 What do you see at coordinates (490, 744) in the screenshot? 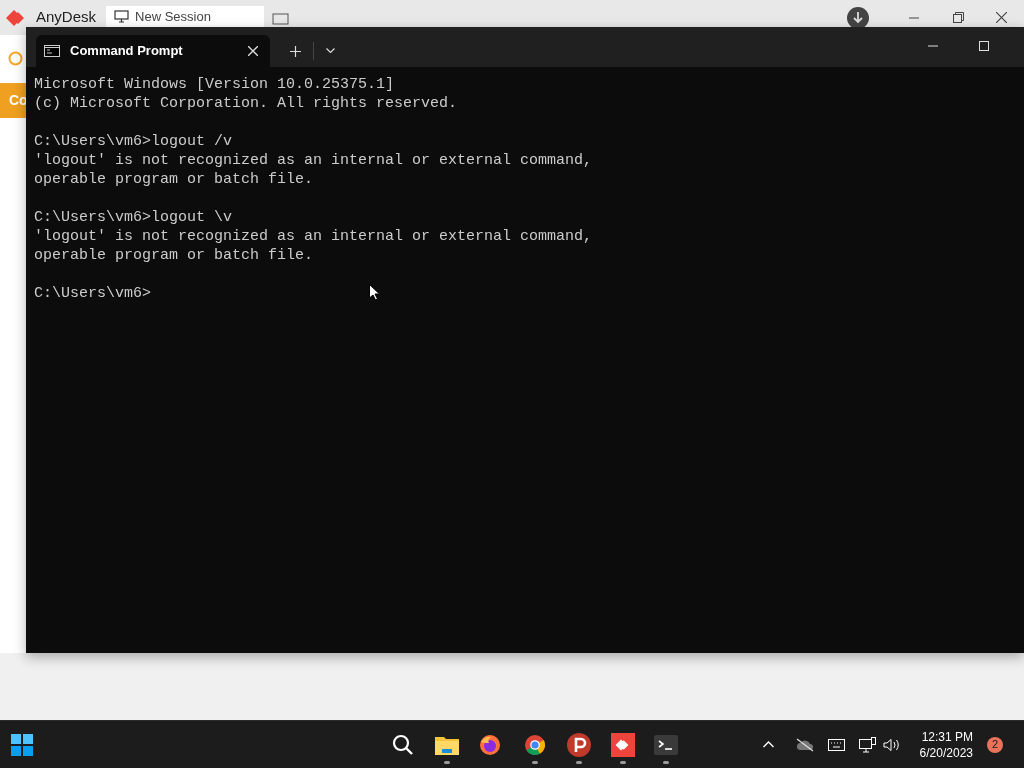
I see `browser-fox-icon` at bounding box center [490, 744].